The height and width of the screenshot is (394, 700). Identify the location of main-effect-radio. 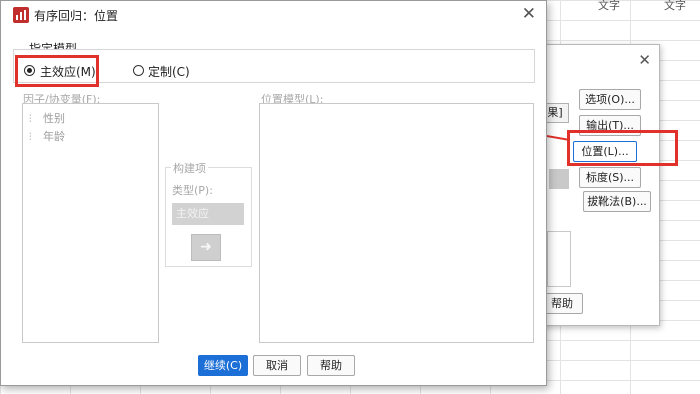
(29, 70).